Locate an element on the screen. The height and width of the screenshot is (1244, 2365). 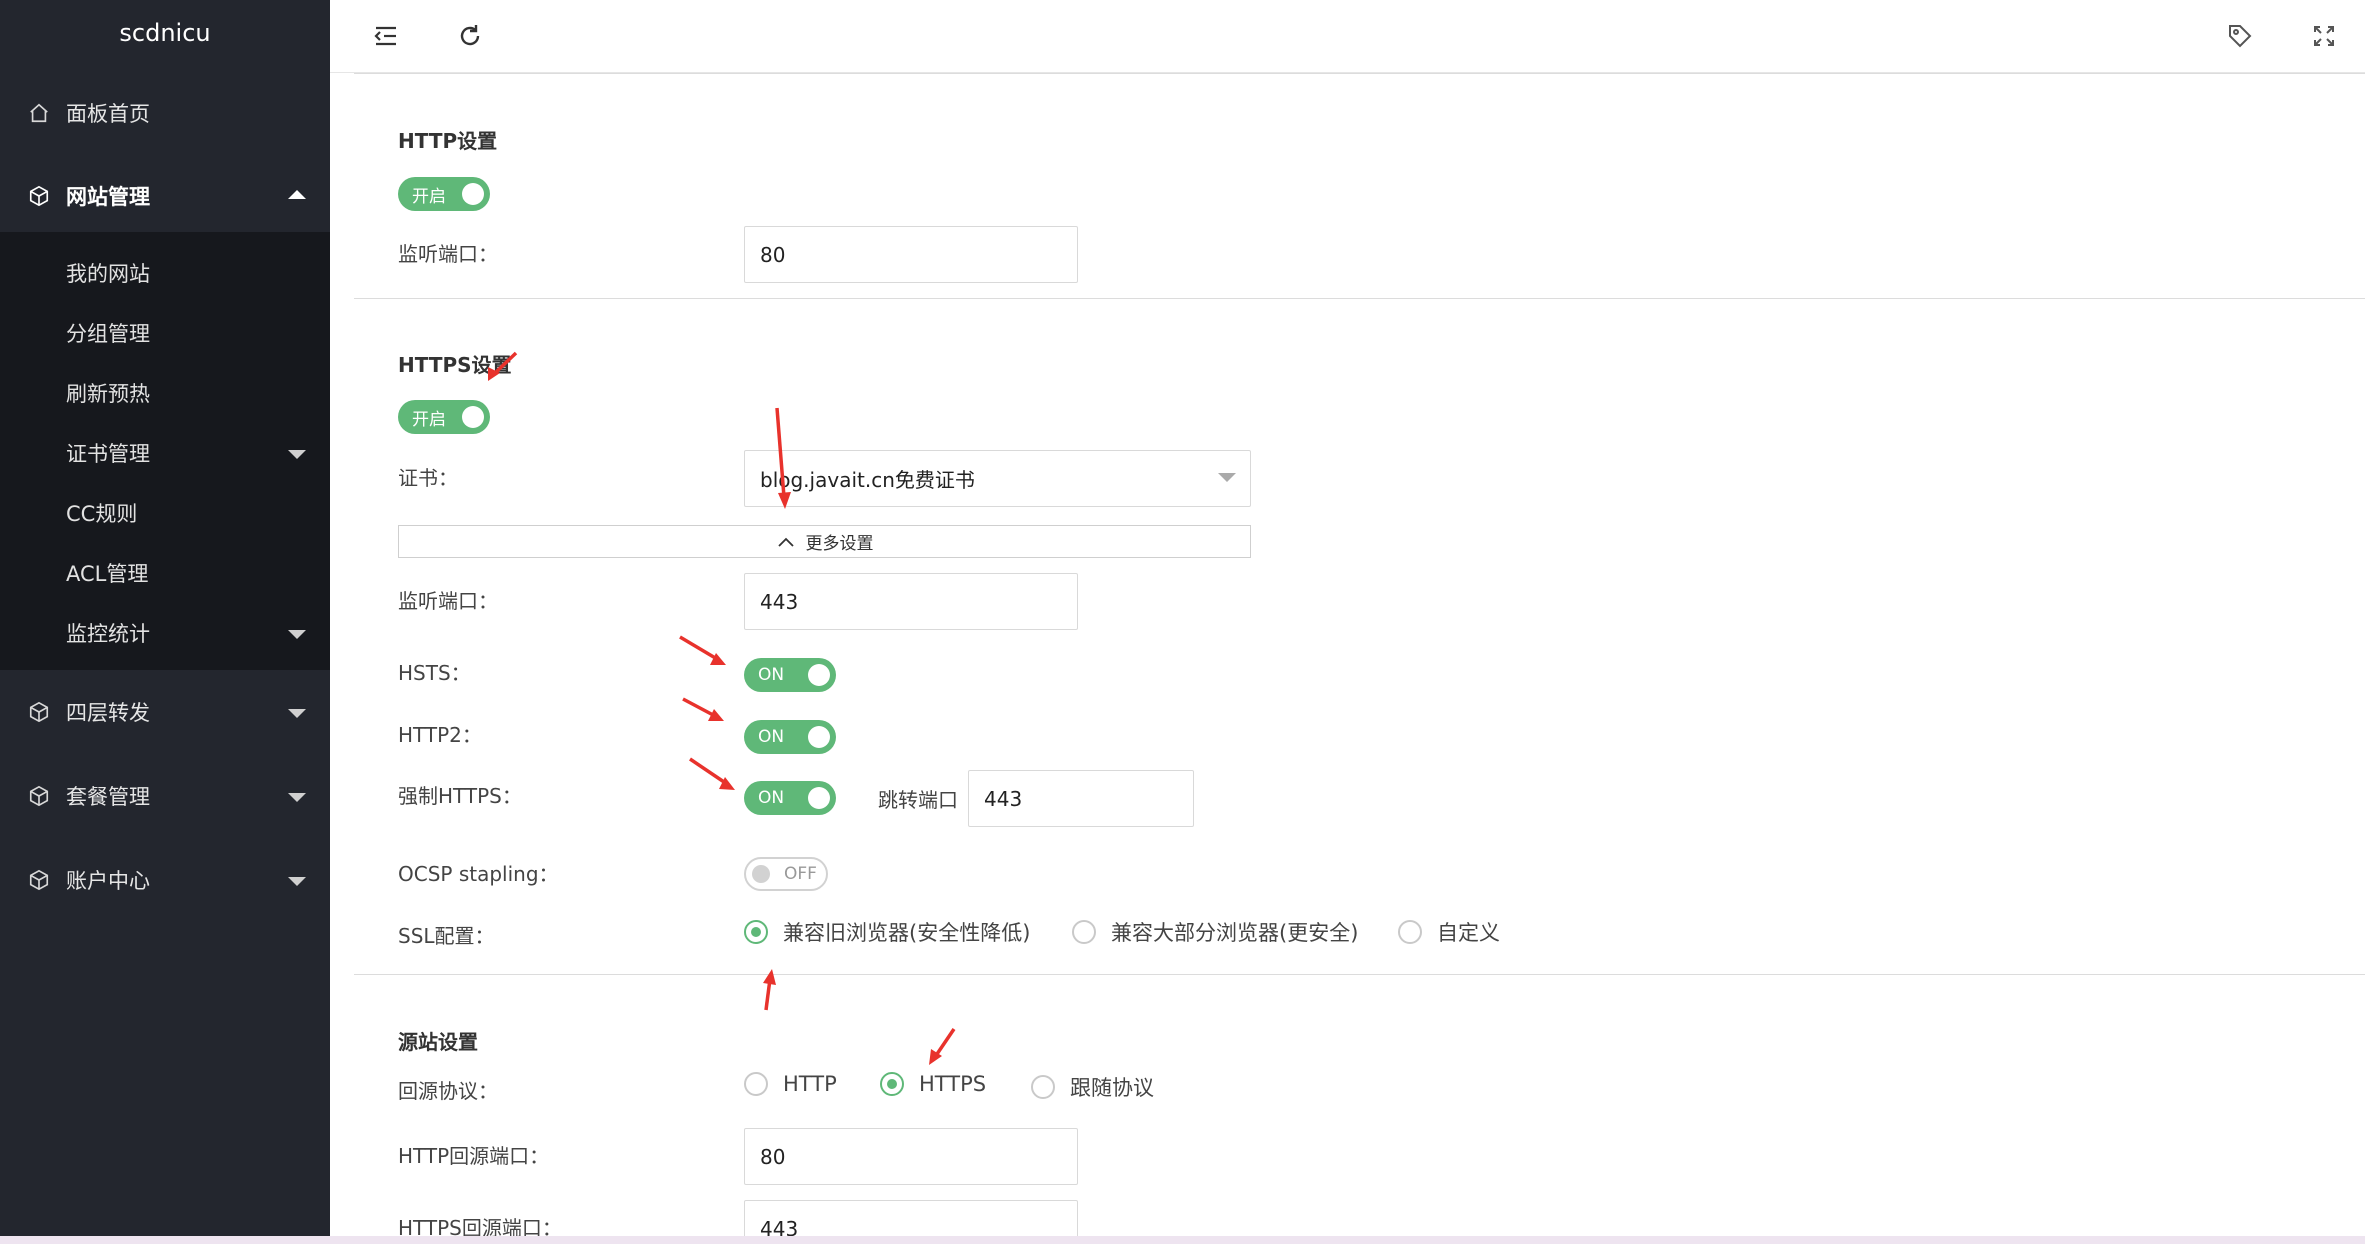
sidebar-item-label: 套餐管理 is located at coordinates (108, 797).